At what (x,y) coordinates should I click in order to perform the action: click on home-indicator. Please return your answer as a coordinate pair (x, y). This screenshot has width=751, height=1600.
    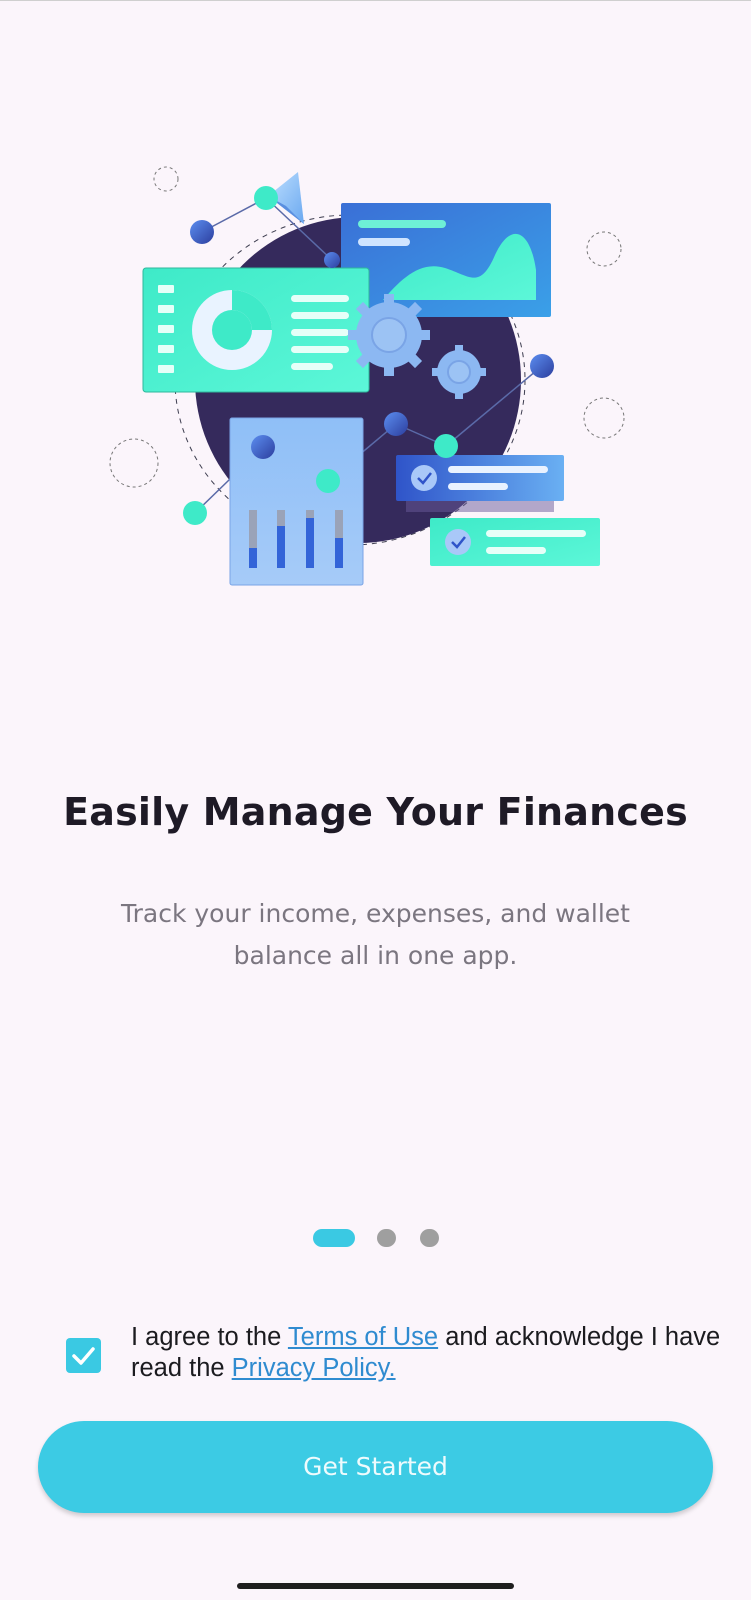
    Looking at the image, I should click on (375, 1586).